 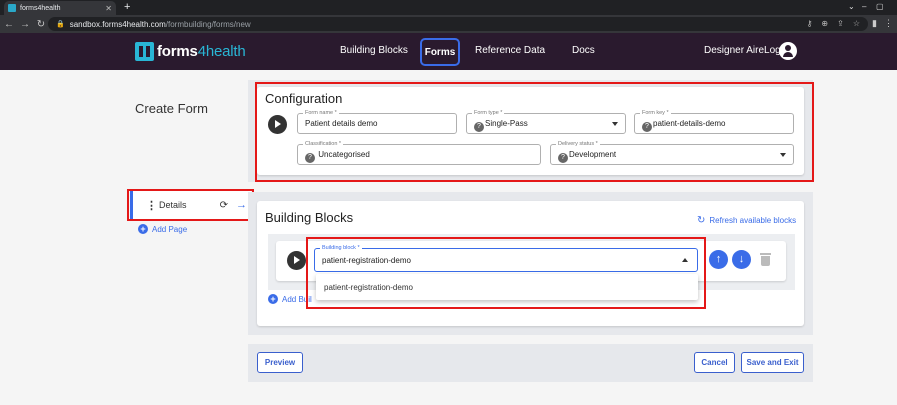 What do you see at coordinates (241, 205) in the screenshot?
I see `arrow-right-icon: →` at bounding box center [241, 205].